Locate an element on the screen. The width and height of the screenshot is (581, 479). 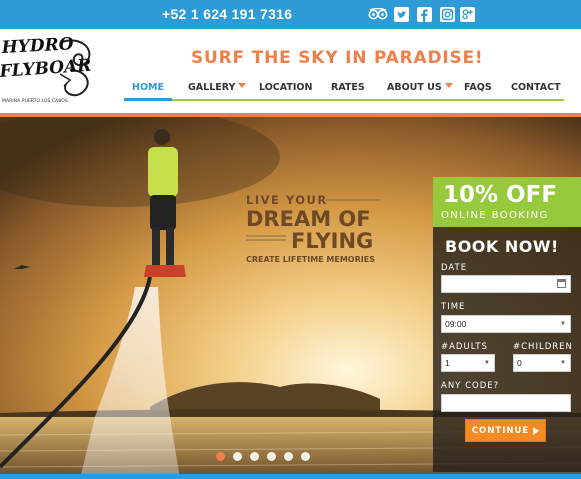
site-logo: HYDRO FLYBOAR MARINA PUERTO LOS CABOS is located at coordinates (48, 70).